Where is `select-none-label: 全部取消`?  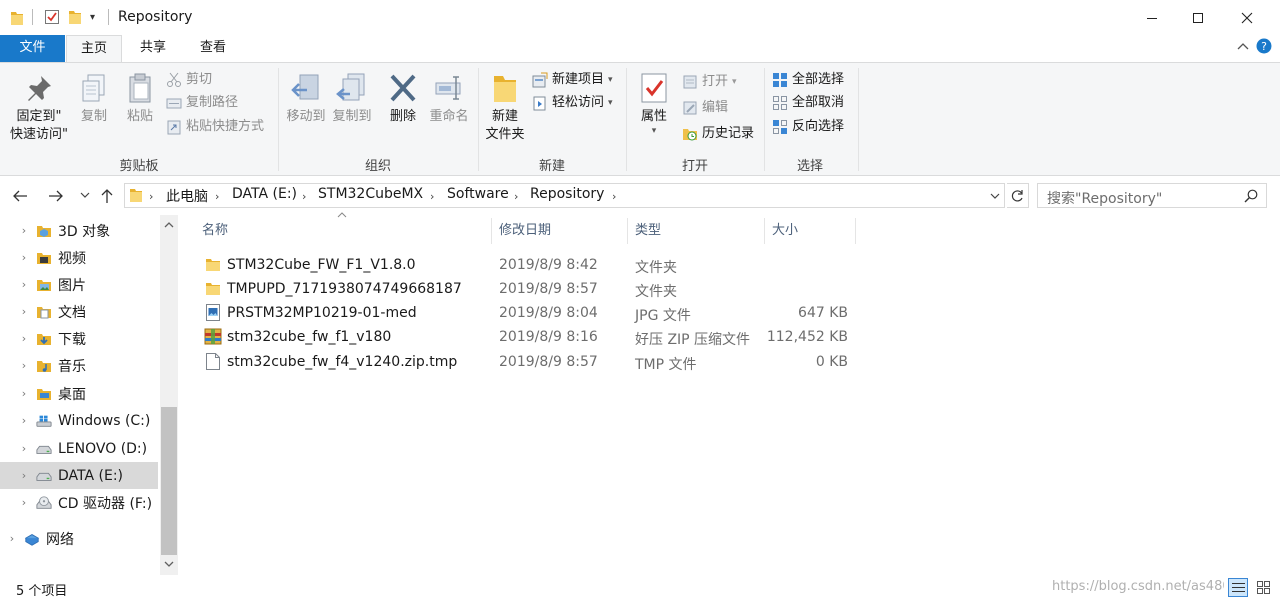 select-none-label: 全部取消 is located at coordinates (818, 102).